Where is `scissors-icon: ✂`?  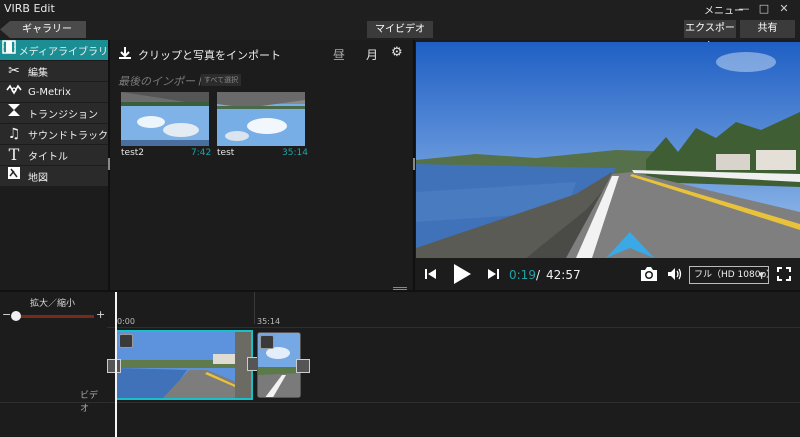
scissors-icon: ✂ is located at coordinates (14, 71).